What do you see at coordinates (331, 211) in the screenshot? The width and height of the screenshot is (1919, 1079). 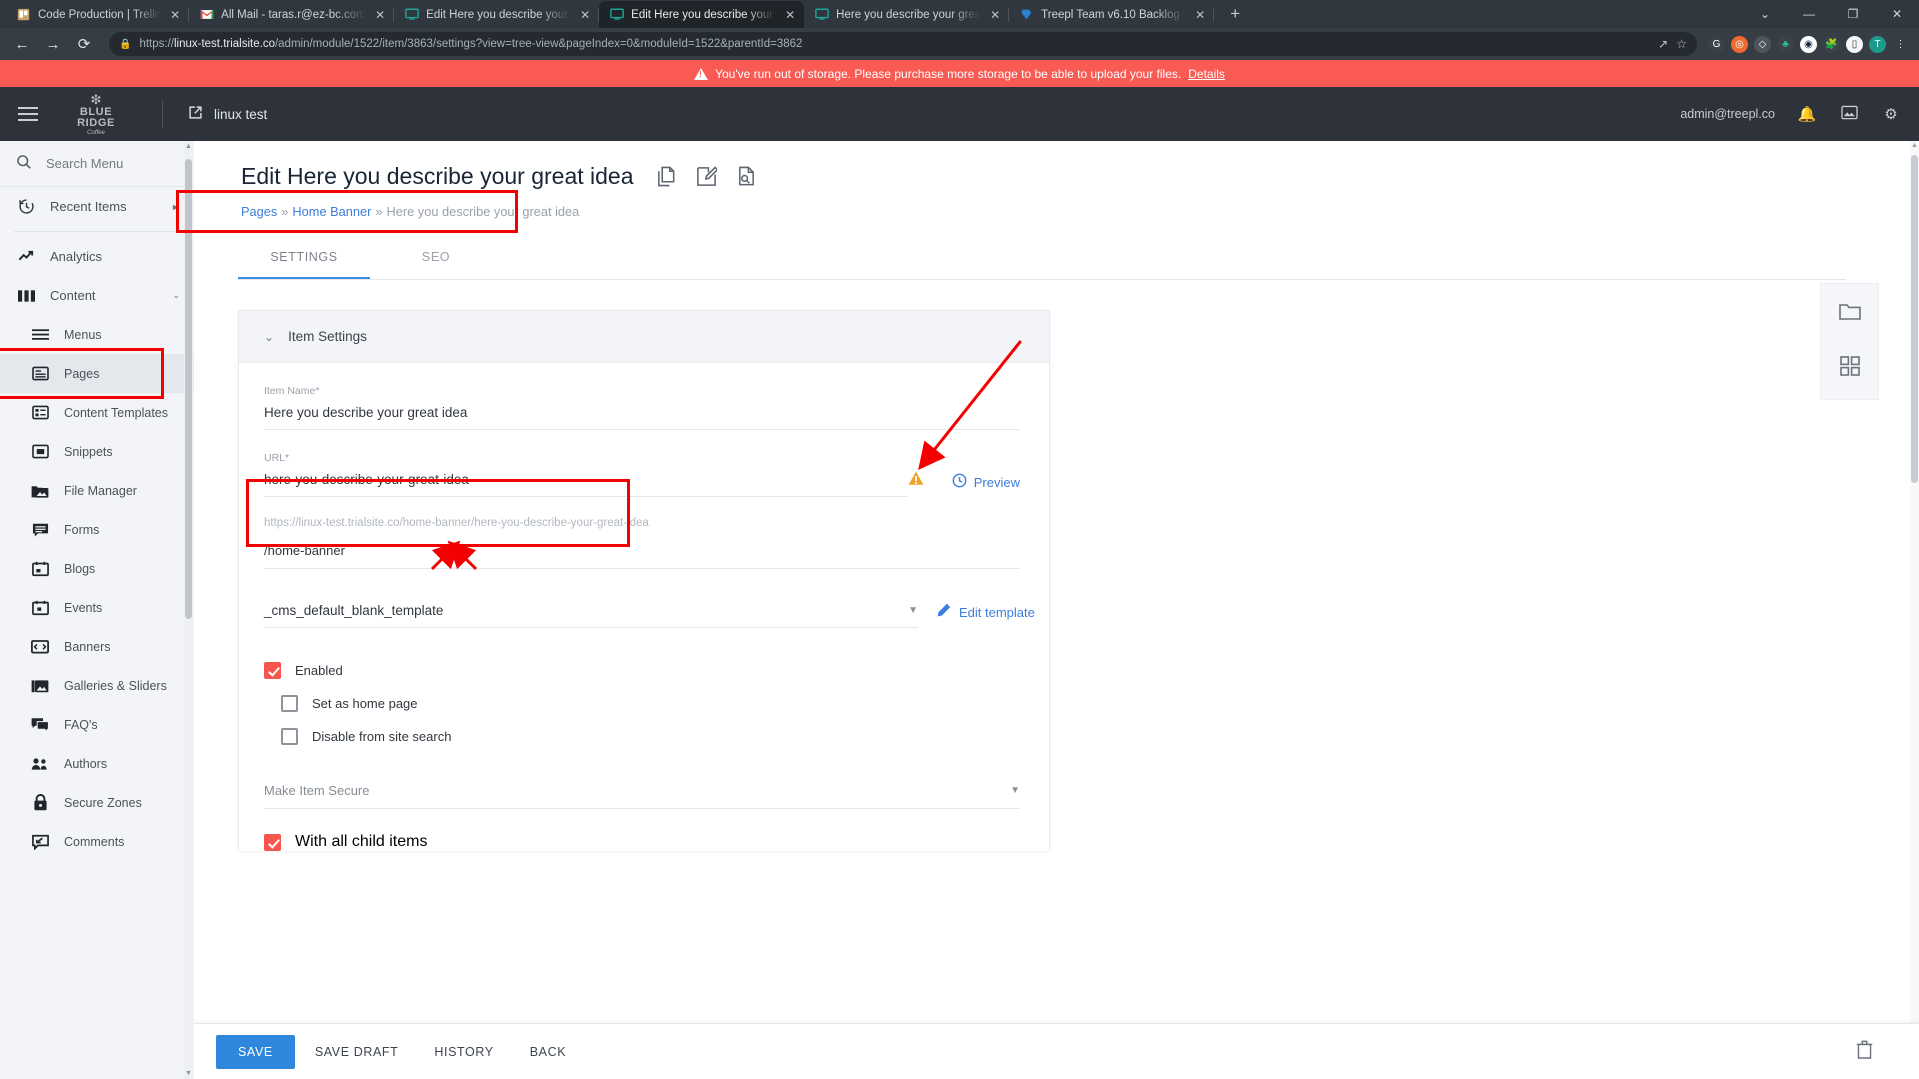 I see `breadcrumb-parent: Home Banner` at bounding box center [331, 211].